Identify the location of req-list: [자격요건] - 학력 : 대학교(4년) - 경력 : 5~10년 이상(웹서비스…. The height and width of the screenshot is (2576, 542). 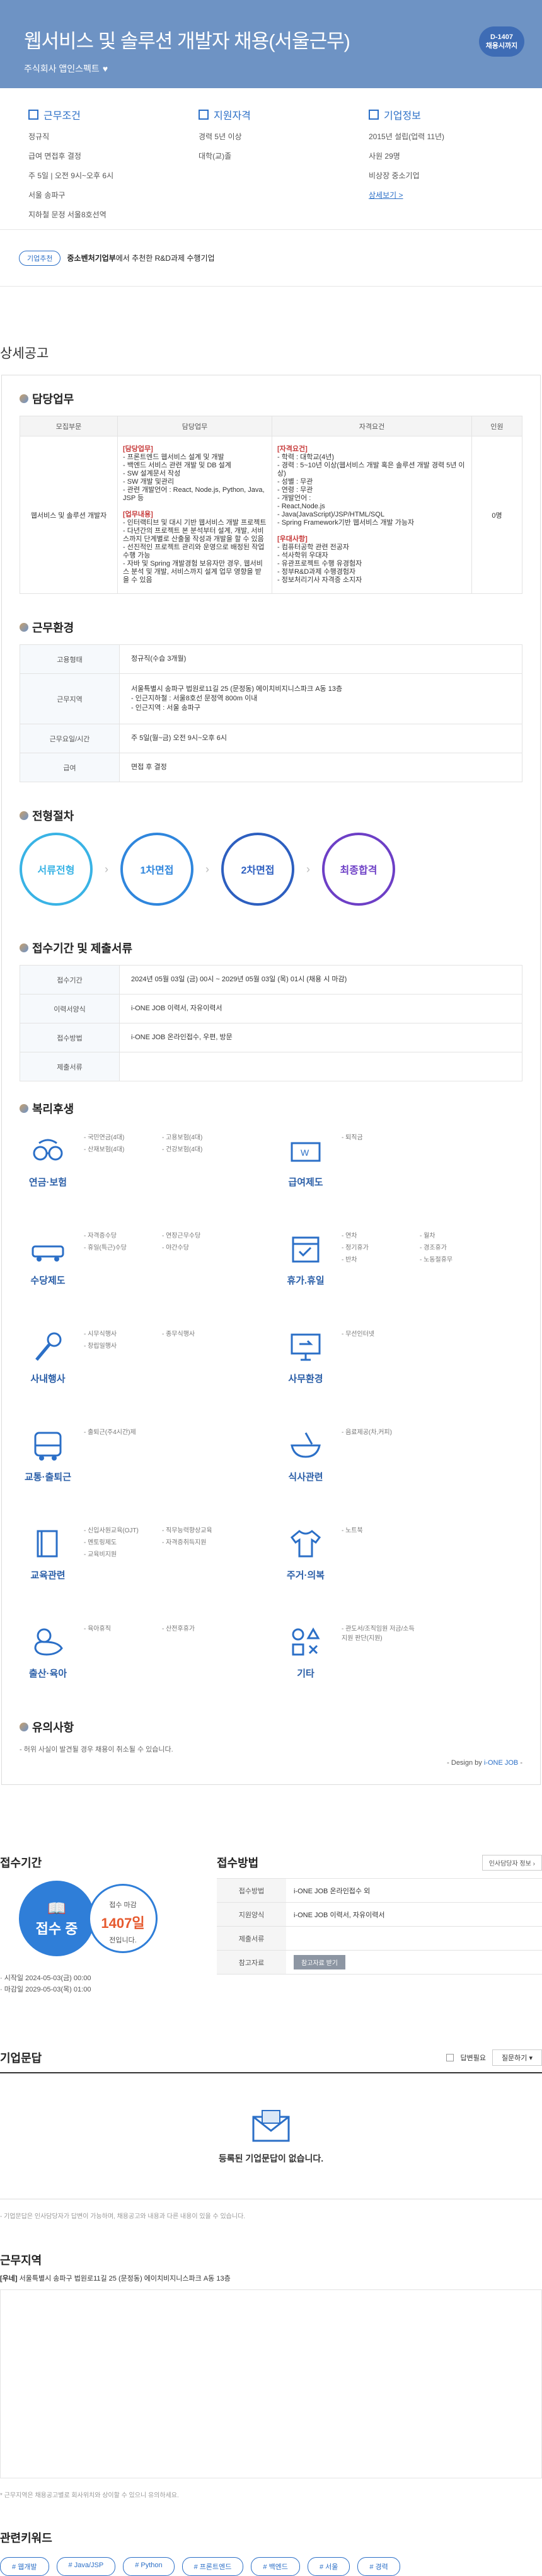
(371, 514).